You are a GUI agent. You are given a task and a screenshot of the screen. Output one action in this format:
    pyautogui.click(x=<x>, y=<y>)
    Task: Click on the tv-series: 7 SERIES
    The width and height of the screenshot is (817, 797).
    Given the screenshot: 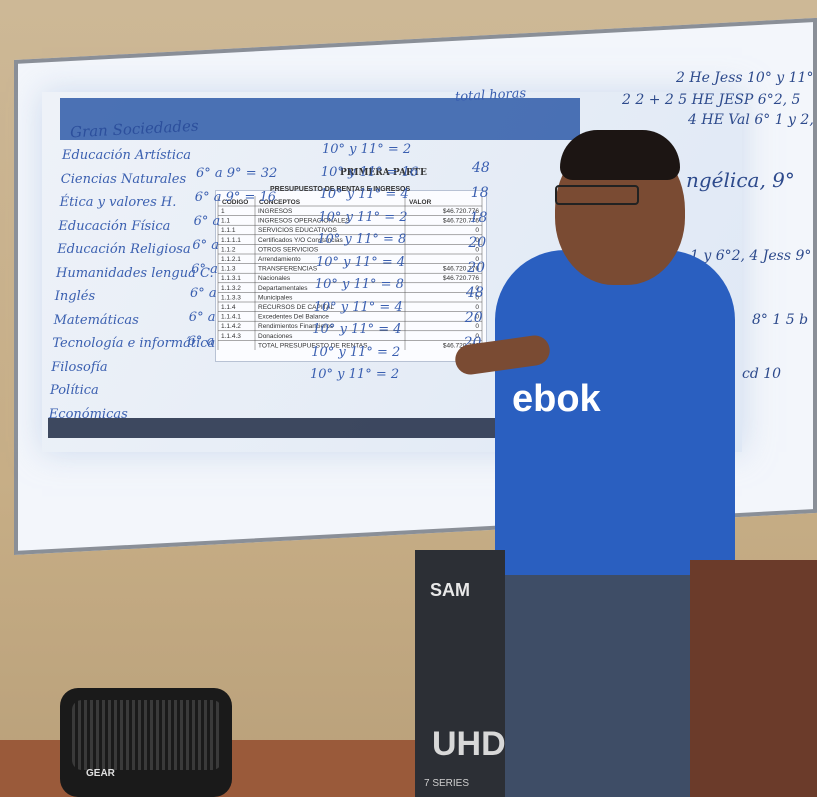 What is the action you would take?
    pyautogui.click(x=447, y=783)
    